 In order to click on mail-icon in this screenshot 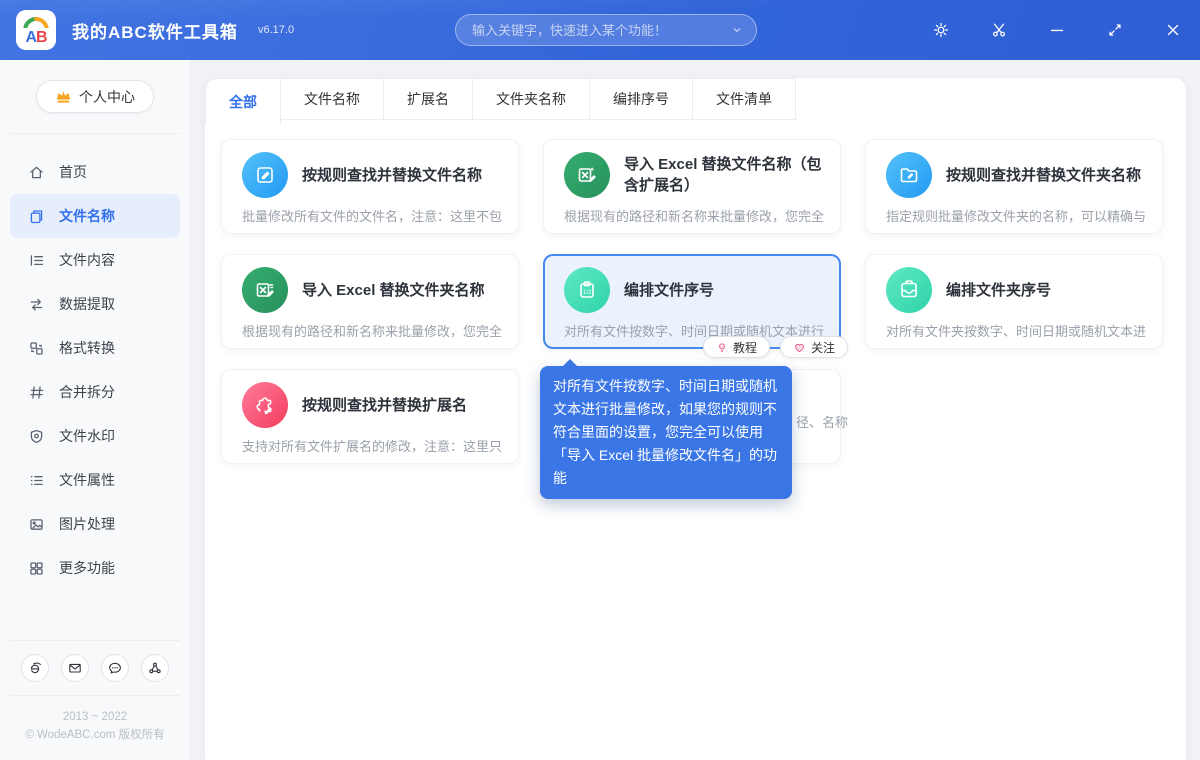, I will do `click(75, 668)`.